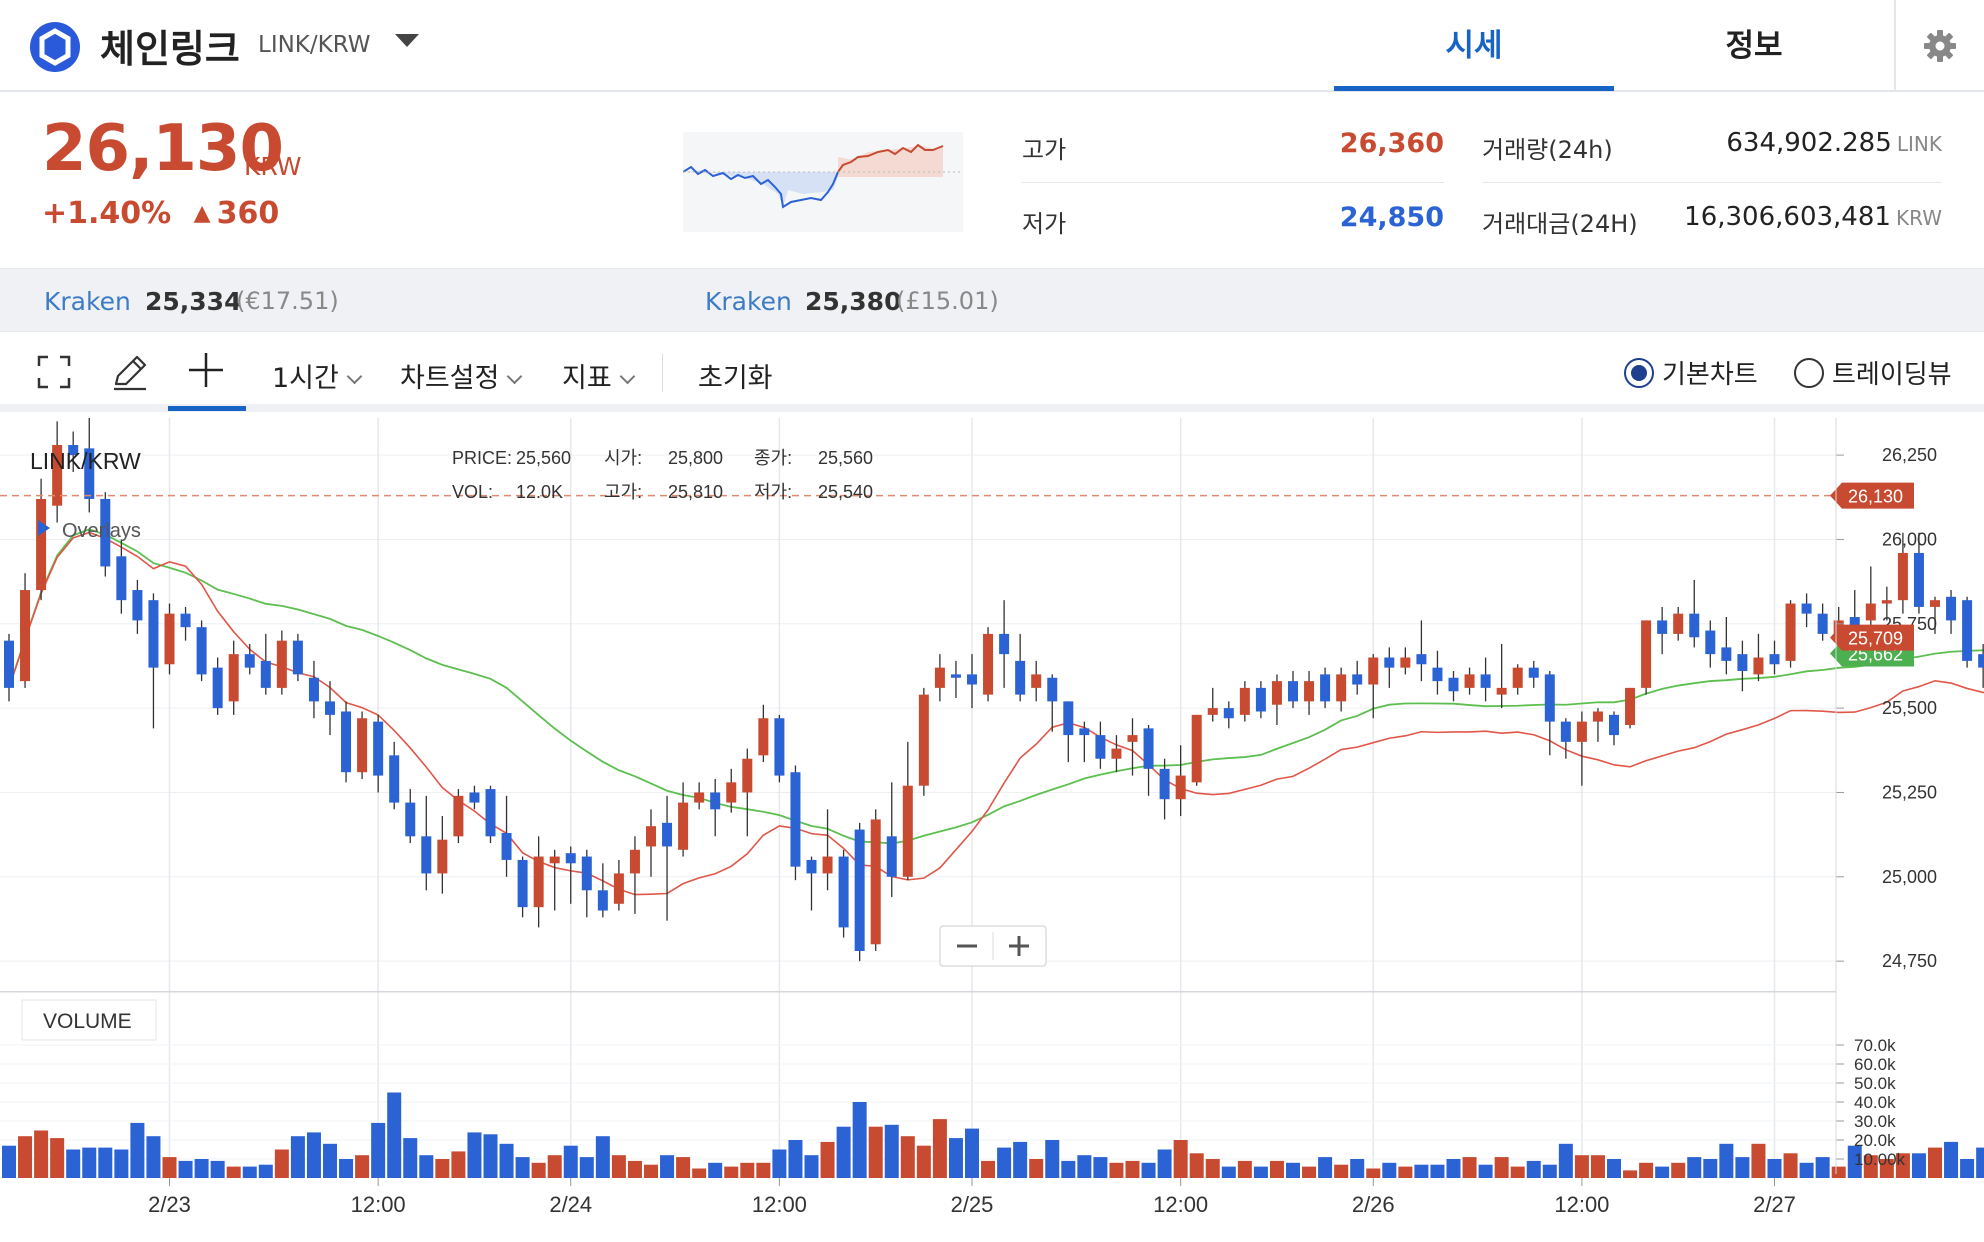 Image resolution: width=1984 pixels, height=1242 pixels. What do you see at coordinates (992, 46) in the screenshot?
I see `header-bar: 체인링크 LINK/KRW 시세 정보` at bounding box center [992, 46].